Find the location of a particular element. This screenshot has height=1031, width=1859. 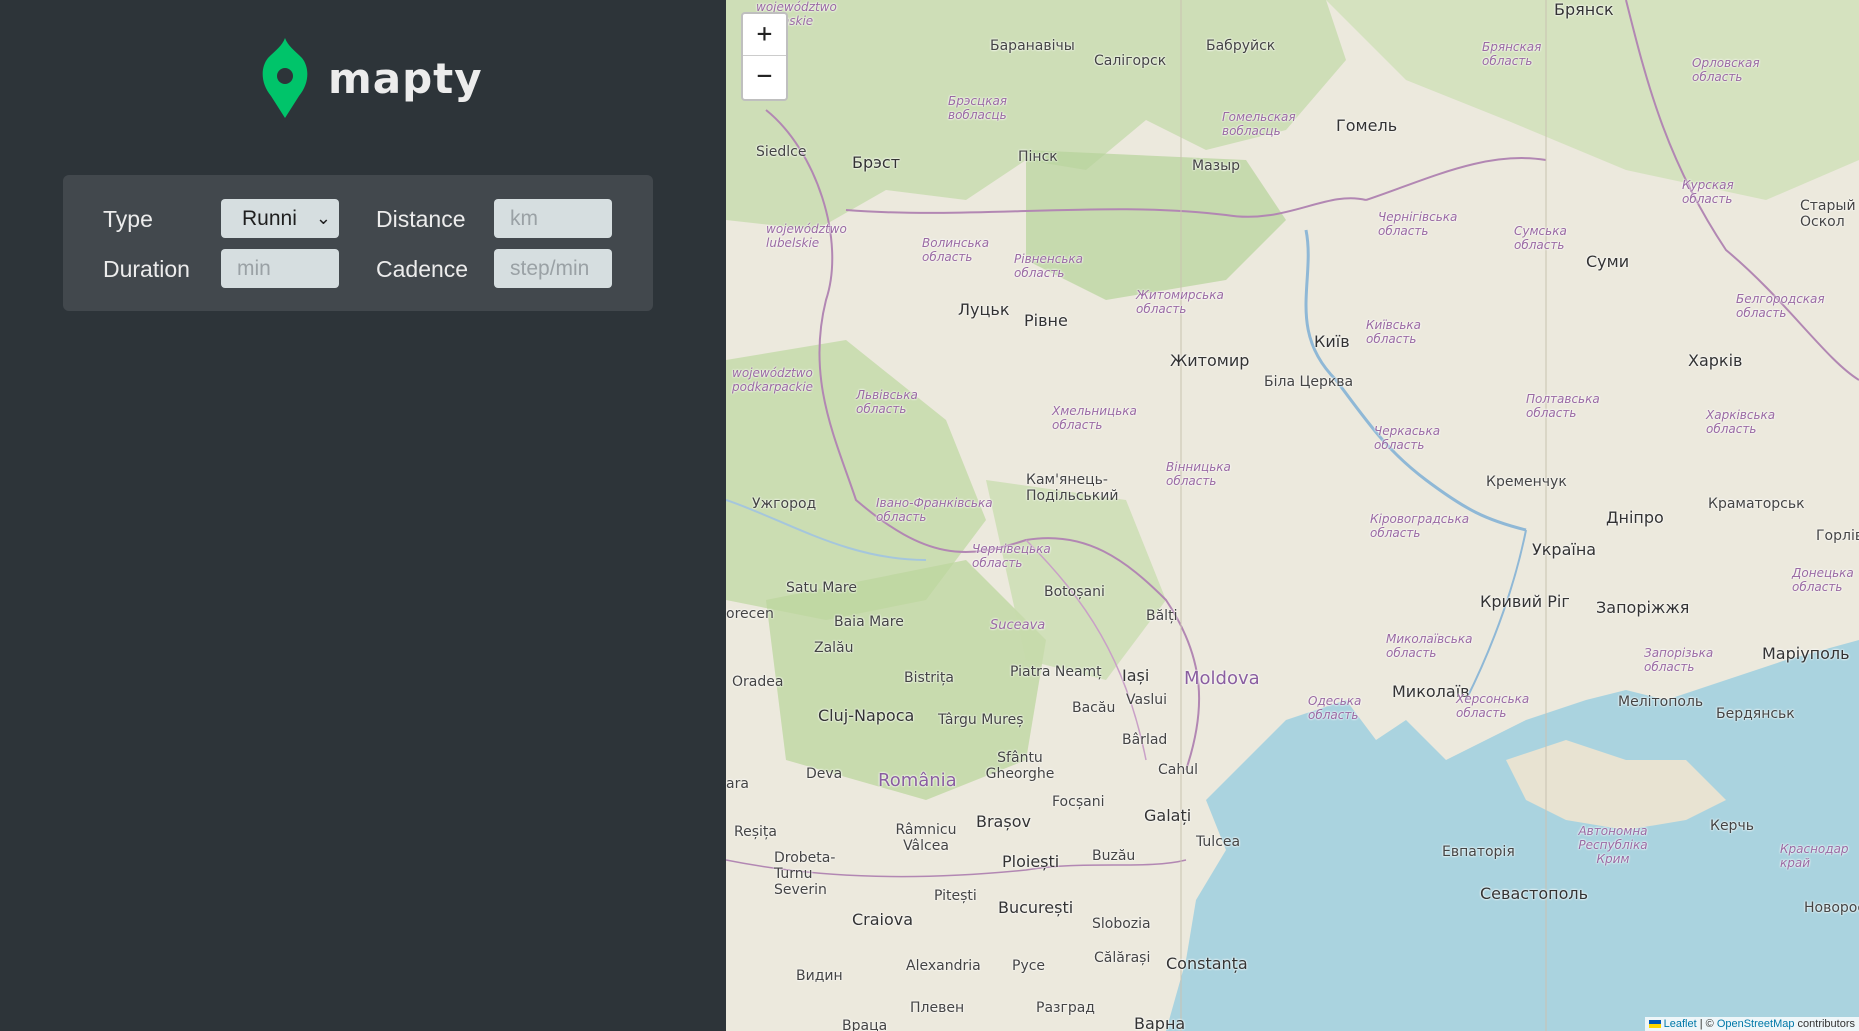

place-zalau: Zalău is located at coordinates (834, 648).